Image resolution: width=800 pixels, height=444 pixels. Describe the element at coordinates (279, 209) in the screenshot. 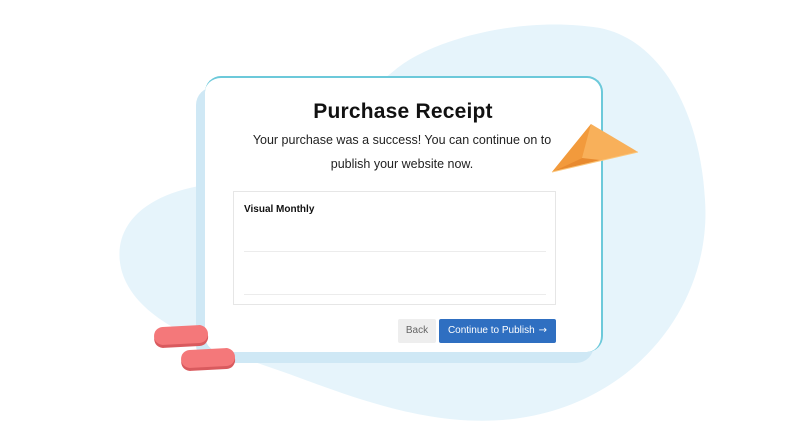

I see `plan-name: Visual Monthly` at that location.